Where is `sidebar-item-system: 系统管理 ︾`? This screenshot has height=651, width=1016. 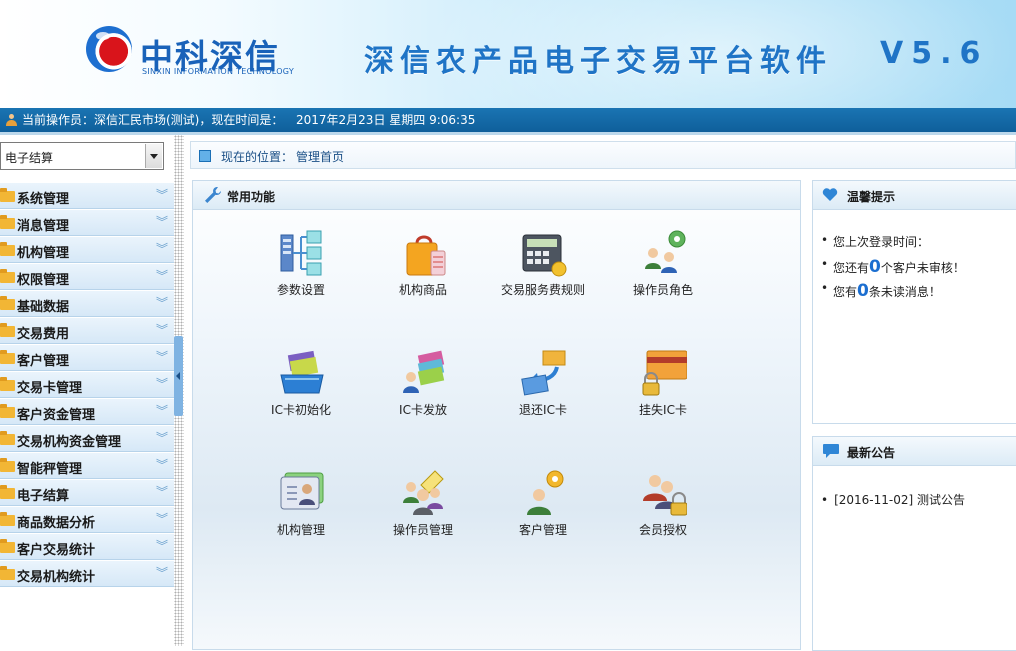
sidebar-item-system: 系统管理 ︾ is located at coordinates (87, 196).